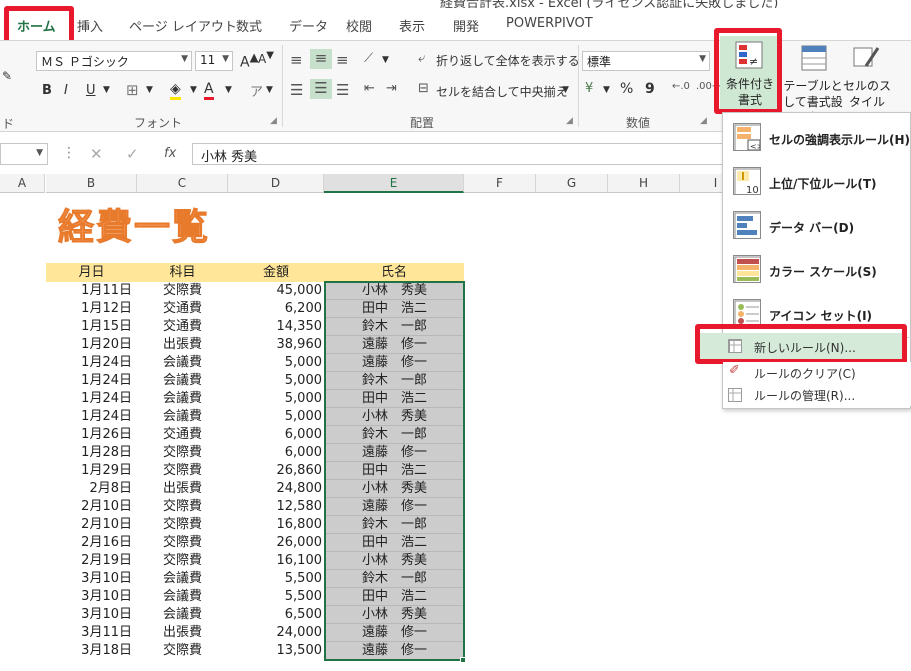 The height and width of the screenshot is (671, 911). What do you see at coordinates (24, 154) in the screenshot?
I see `name-box: ▼` at bounding box center [24, 154].